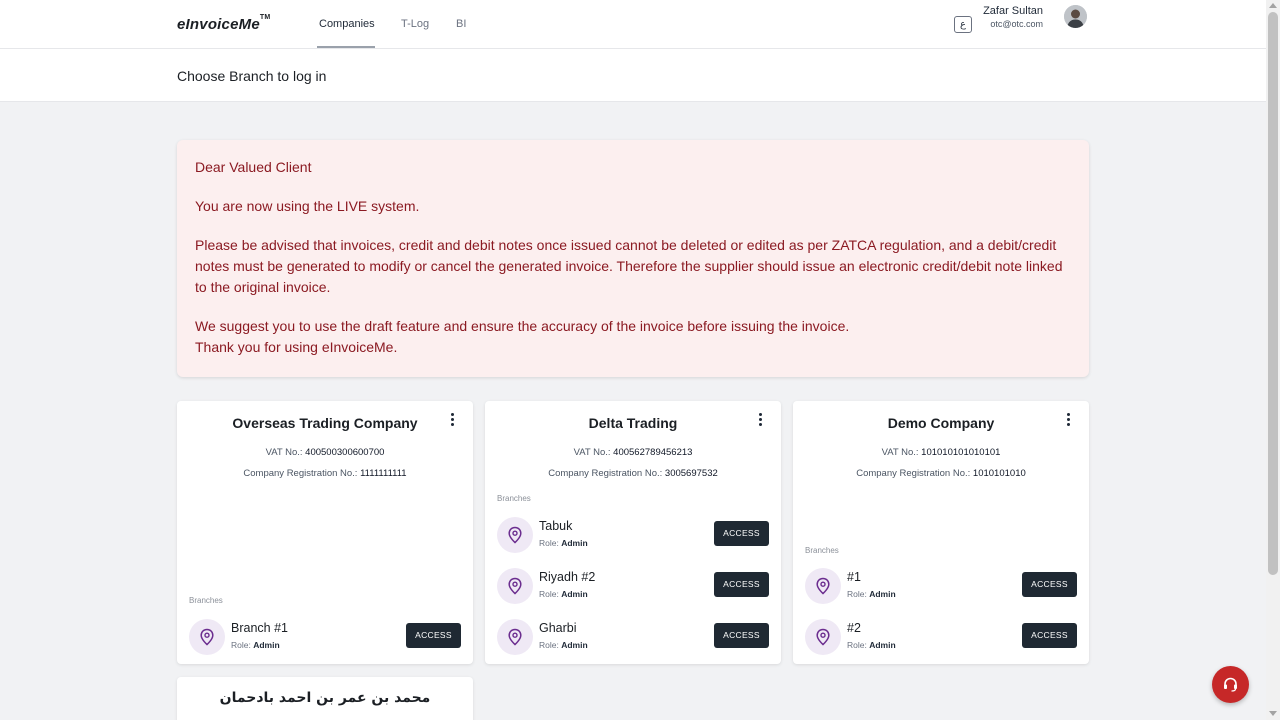 This screenshot has width=1280, height=720. Describe the element at coordinates (567, 577) in the screenshot. I see `branch-name: Riyadh #2` at that location.